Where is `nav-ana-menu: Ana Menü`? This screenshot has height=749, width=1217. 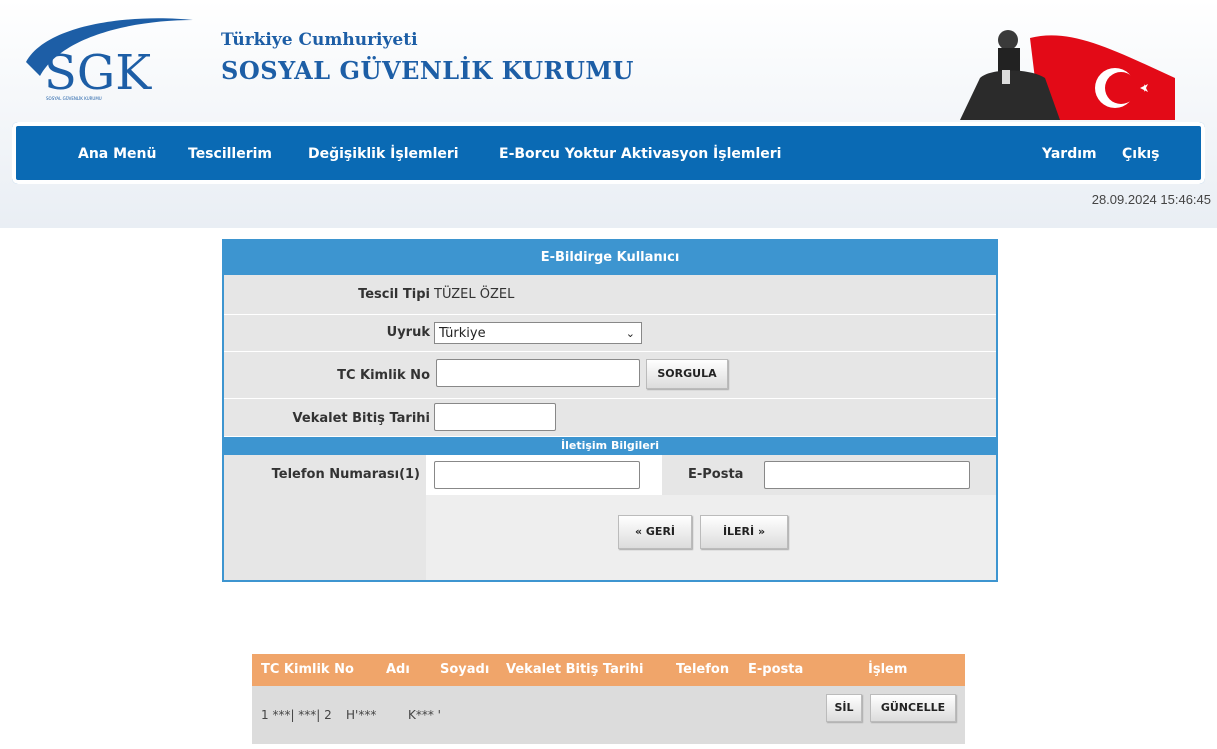 nav-ana-menu: Ana Menü is located at coordinates (117, 154).